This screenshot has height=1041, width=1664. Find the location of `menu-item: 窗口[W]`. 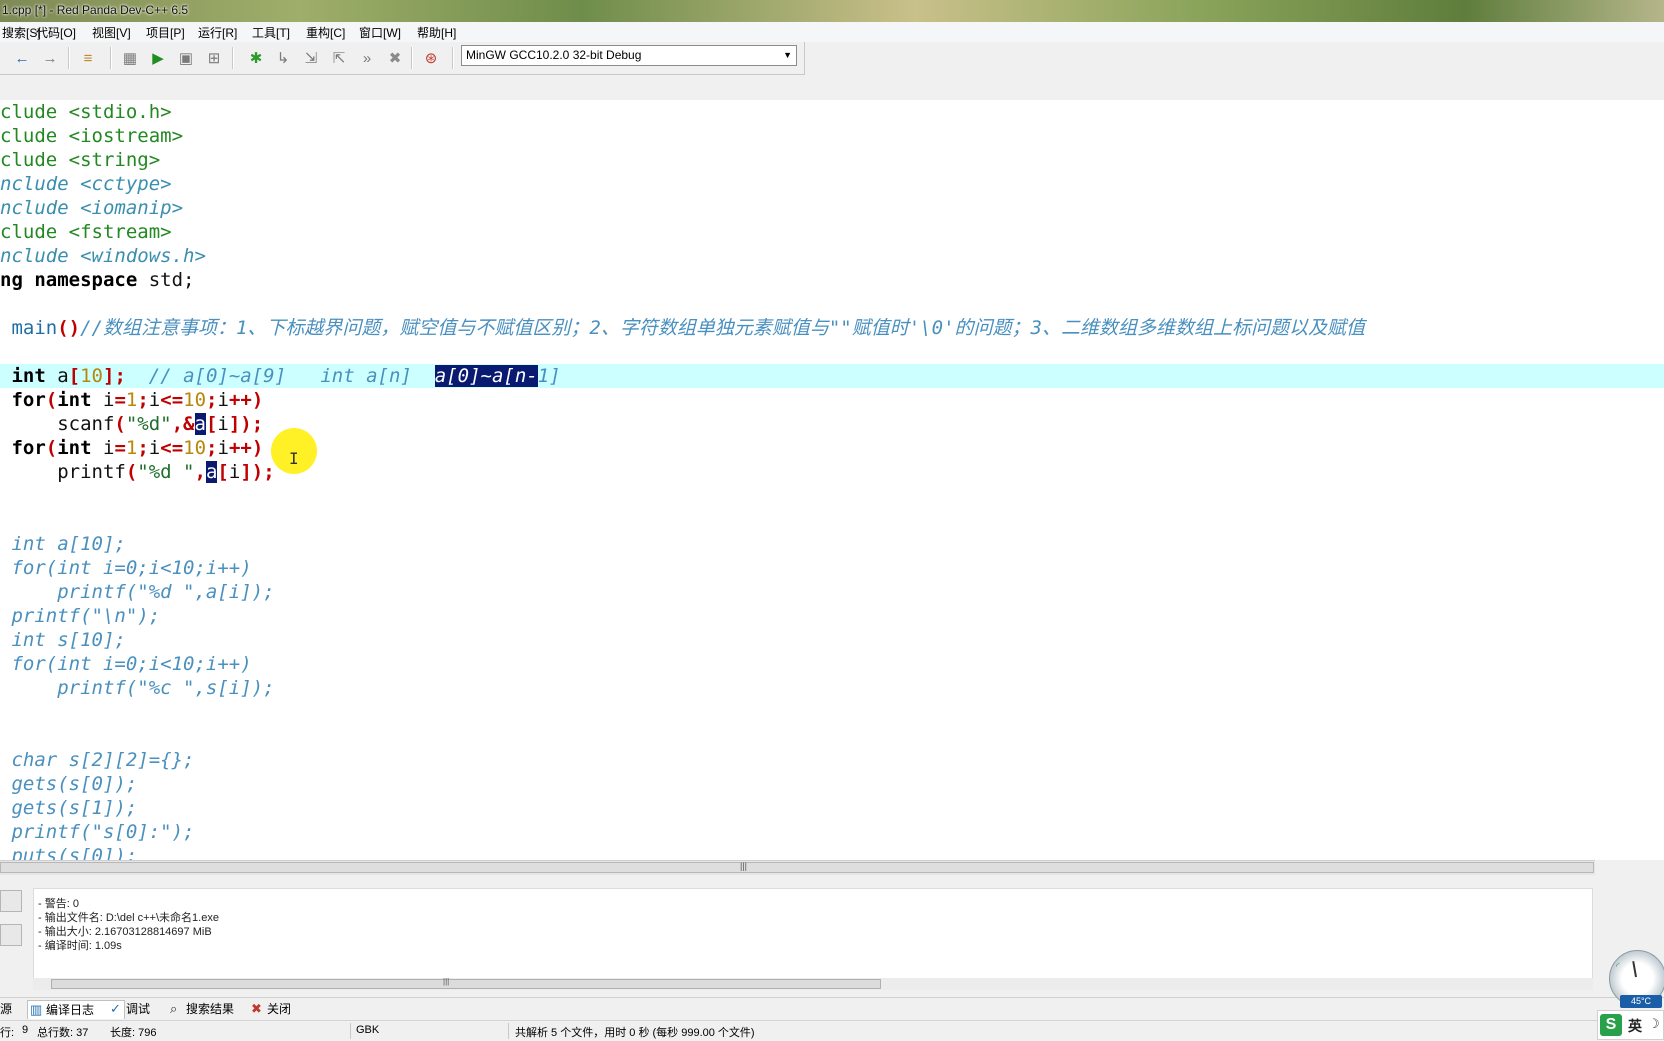

menu-item: 窗口[W] is located at coordinates (380, 32).